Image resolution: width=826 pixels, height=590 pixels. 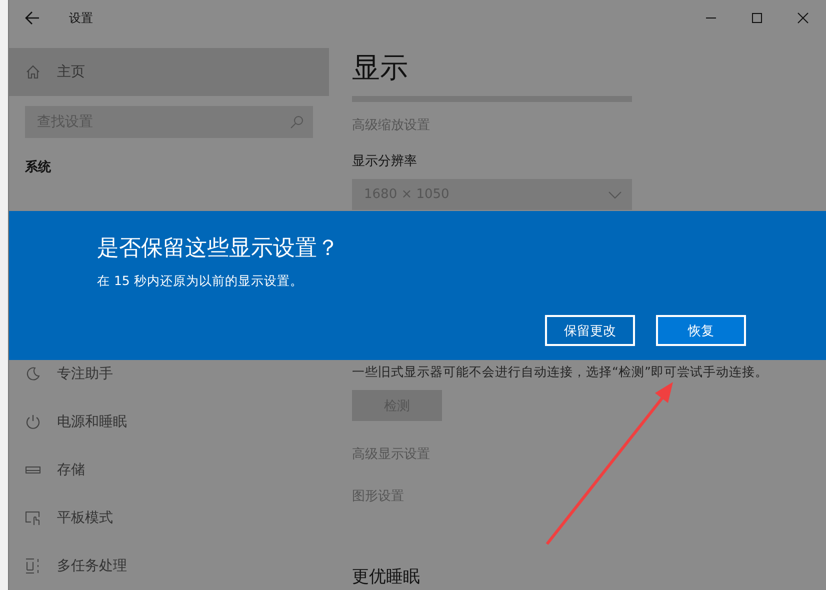 What do you see at coordinates (297, 122) in the screenshot?
I see `search-icon` at bounding box center [297, 122].